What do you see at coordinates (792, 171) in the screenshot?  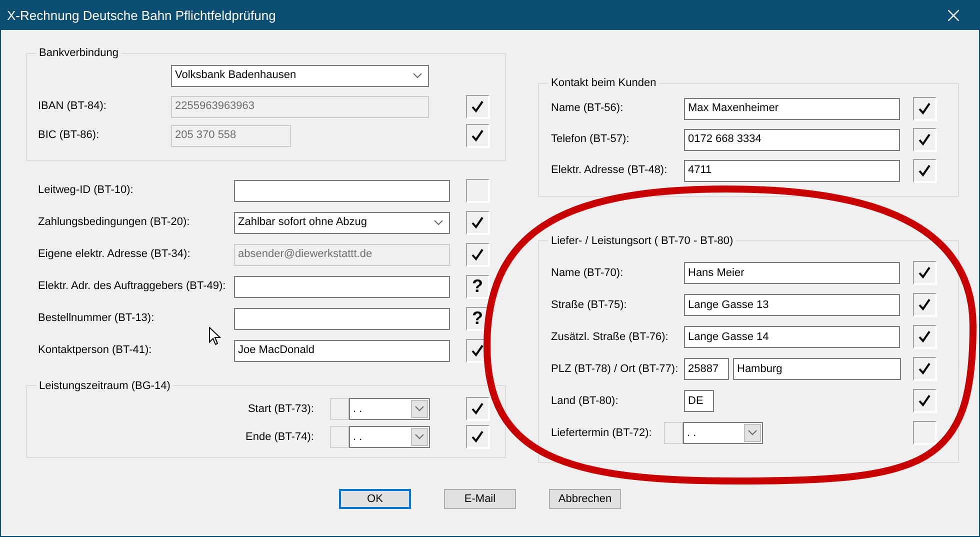 I see `input-field: 4711` at bounding box center [792, 171].